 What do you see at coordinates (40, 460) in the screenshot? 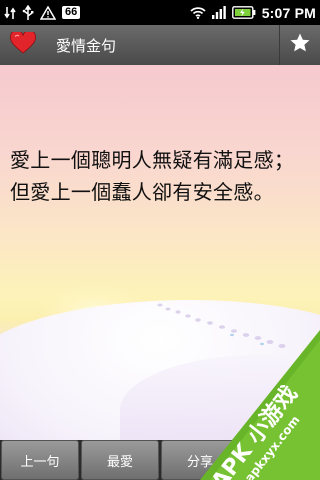
I see `previous-quote-button: 上一句` at bounding box center [40, 460].